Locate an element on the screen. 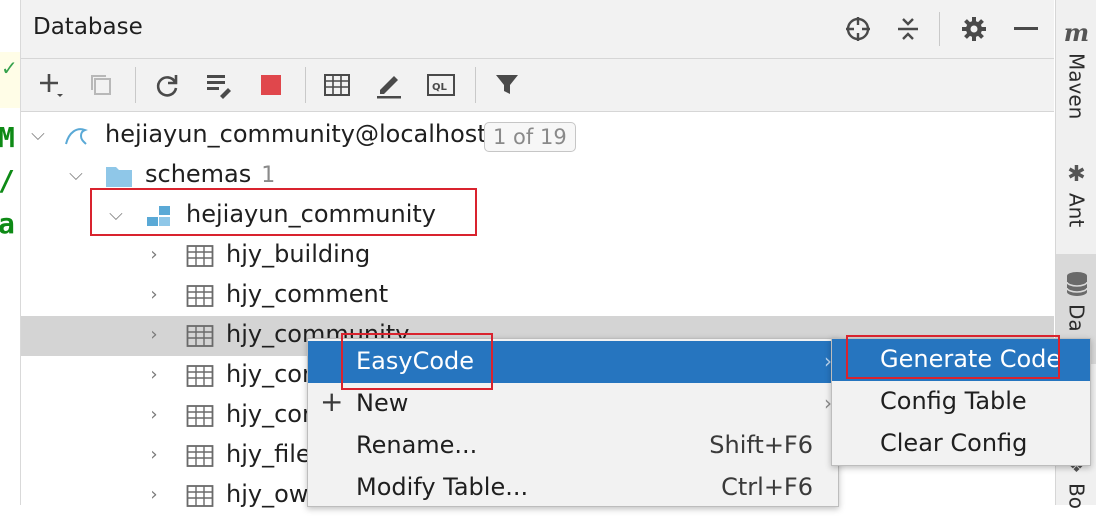 This screenshot has height=516, width=1096. edit-icon is located at coordinates (389, 85).